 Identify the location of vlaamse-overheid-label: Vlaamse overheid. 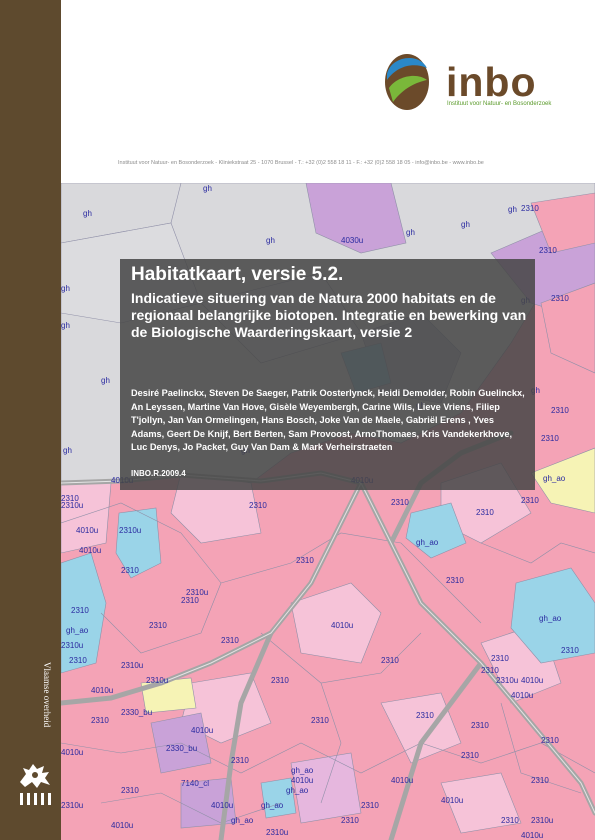
(47, 695).